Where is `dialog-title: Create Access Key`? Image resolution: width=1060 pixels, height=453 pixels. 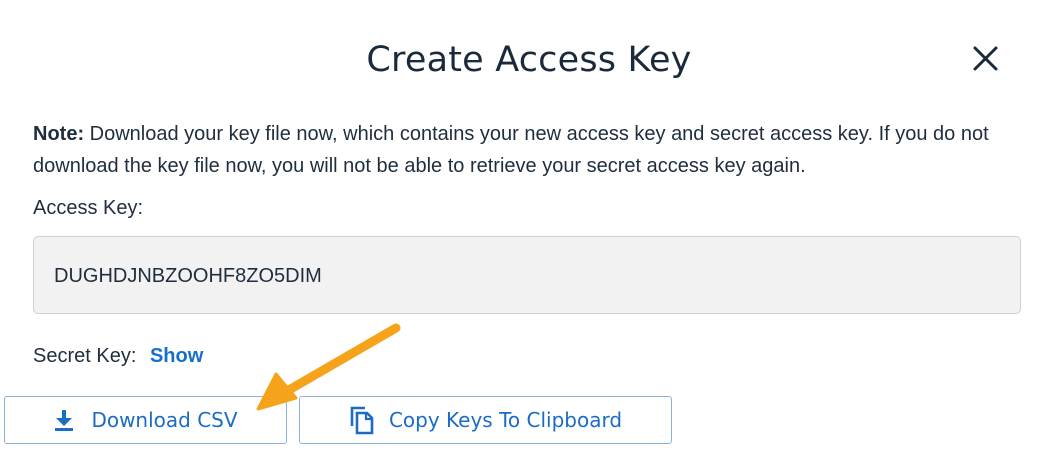
dialog-title: Create Access Key is located at coordinates (529, 60).